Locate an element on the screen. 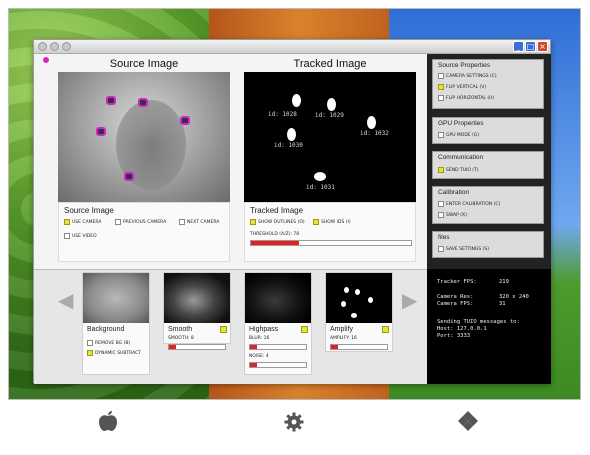 The image size is (590, 455). scroll-right-icon: ▶ is located at coordinates (409, 300).